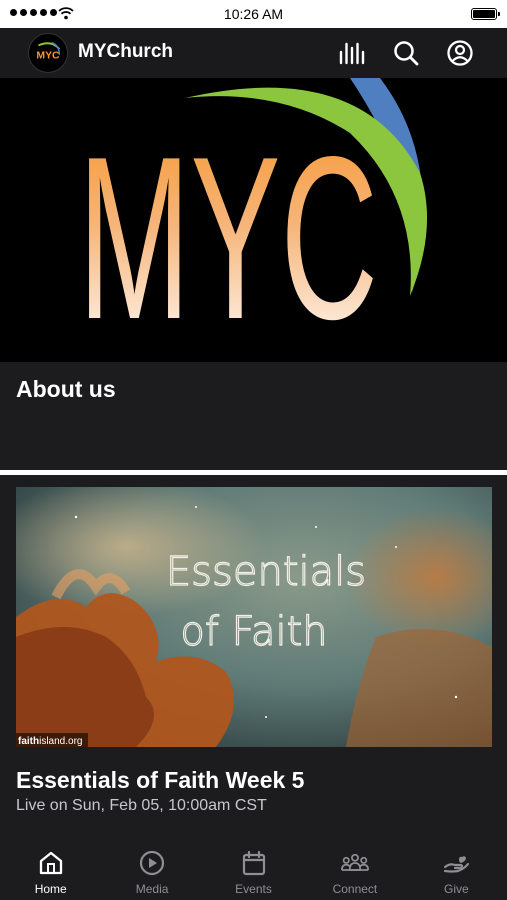 Image resolution: width=507 pixels, height=900 pixels. Describe the element at coordinates (48, 56) in the screenshot. I see `header-logo-text: MYC` at that location.